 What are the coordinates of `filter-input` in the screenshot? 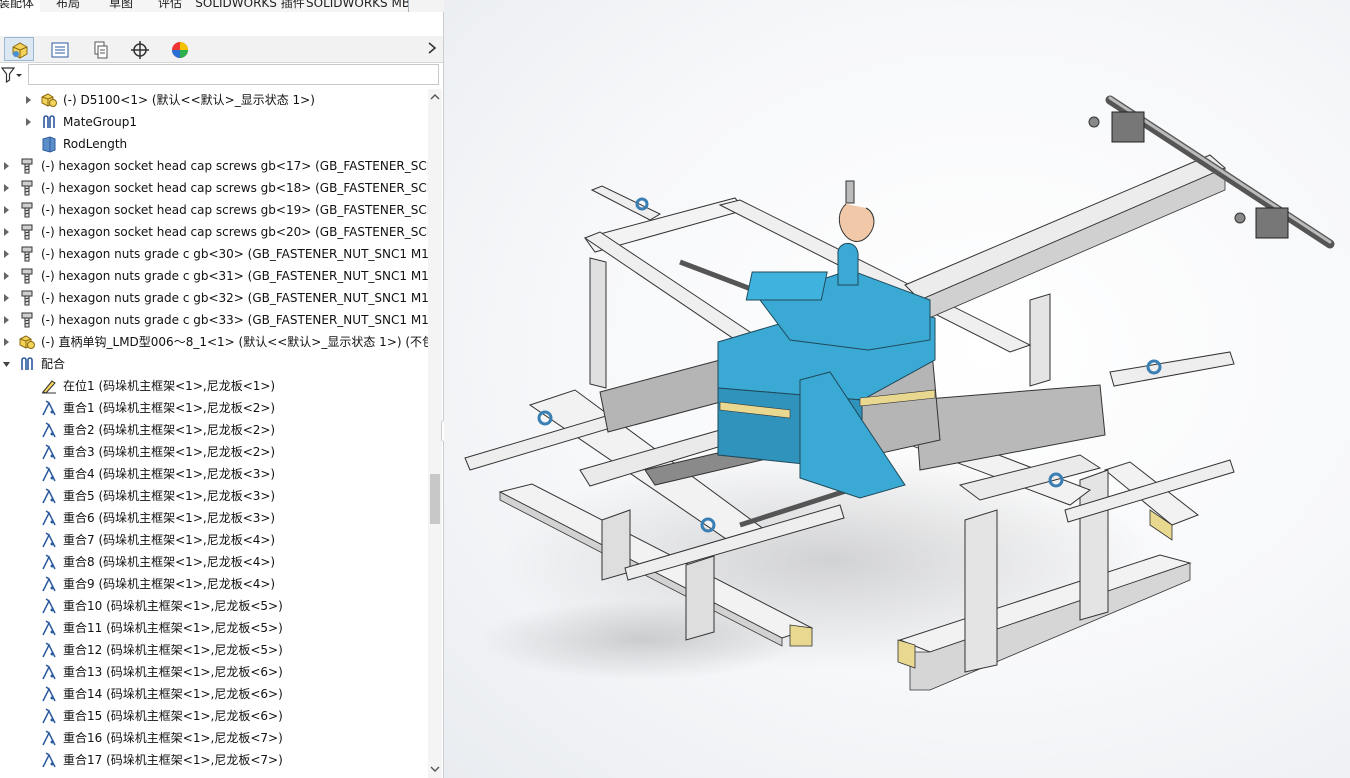 It's located at (233, 74).